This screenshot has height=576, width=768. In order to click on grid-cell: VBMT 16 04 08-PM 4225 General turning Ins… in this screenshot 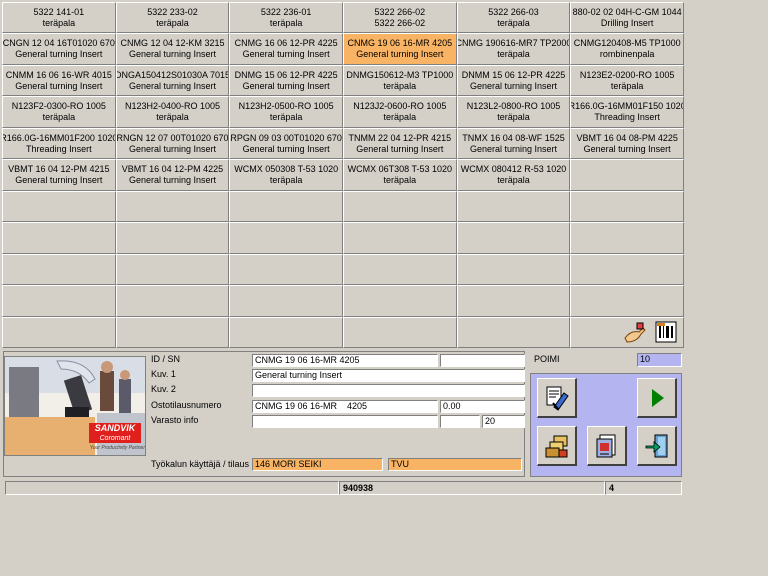, I will do `click(627, 143)`.